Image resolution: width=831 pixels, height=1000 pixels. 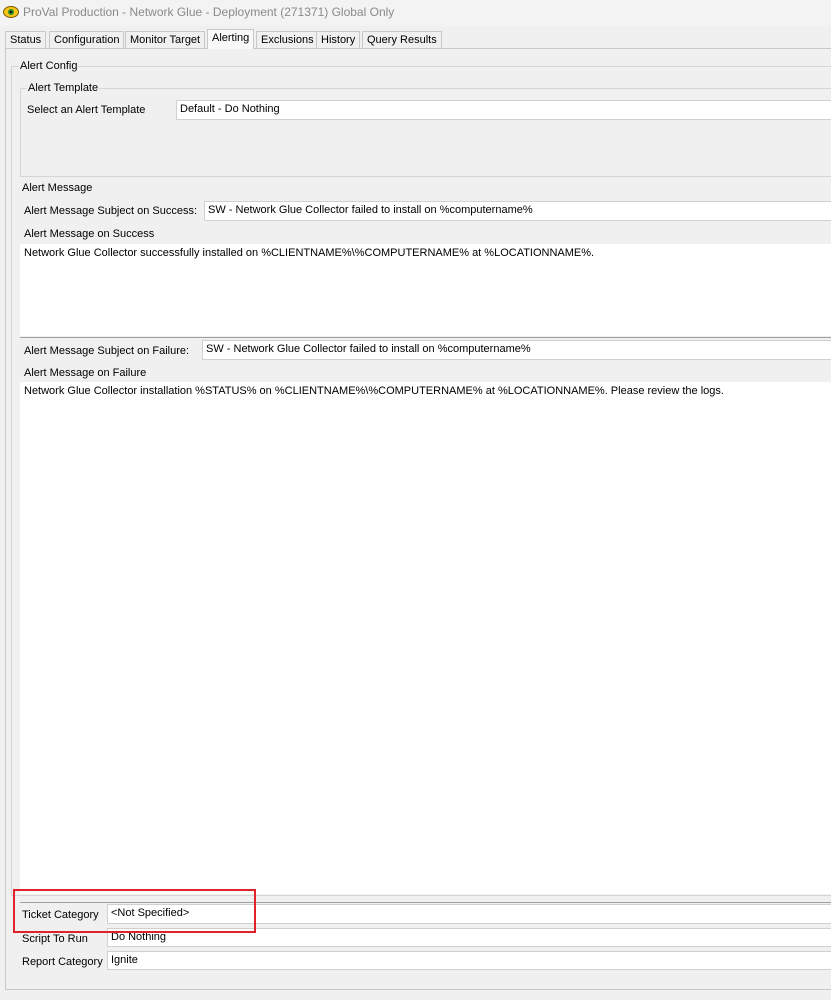 What do you see at coordinates (287, 40) in the screenshot?
I see `tab-exclusions: Exclusions` at bounding box center [287, 40].